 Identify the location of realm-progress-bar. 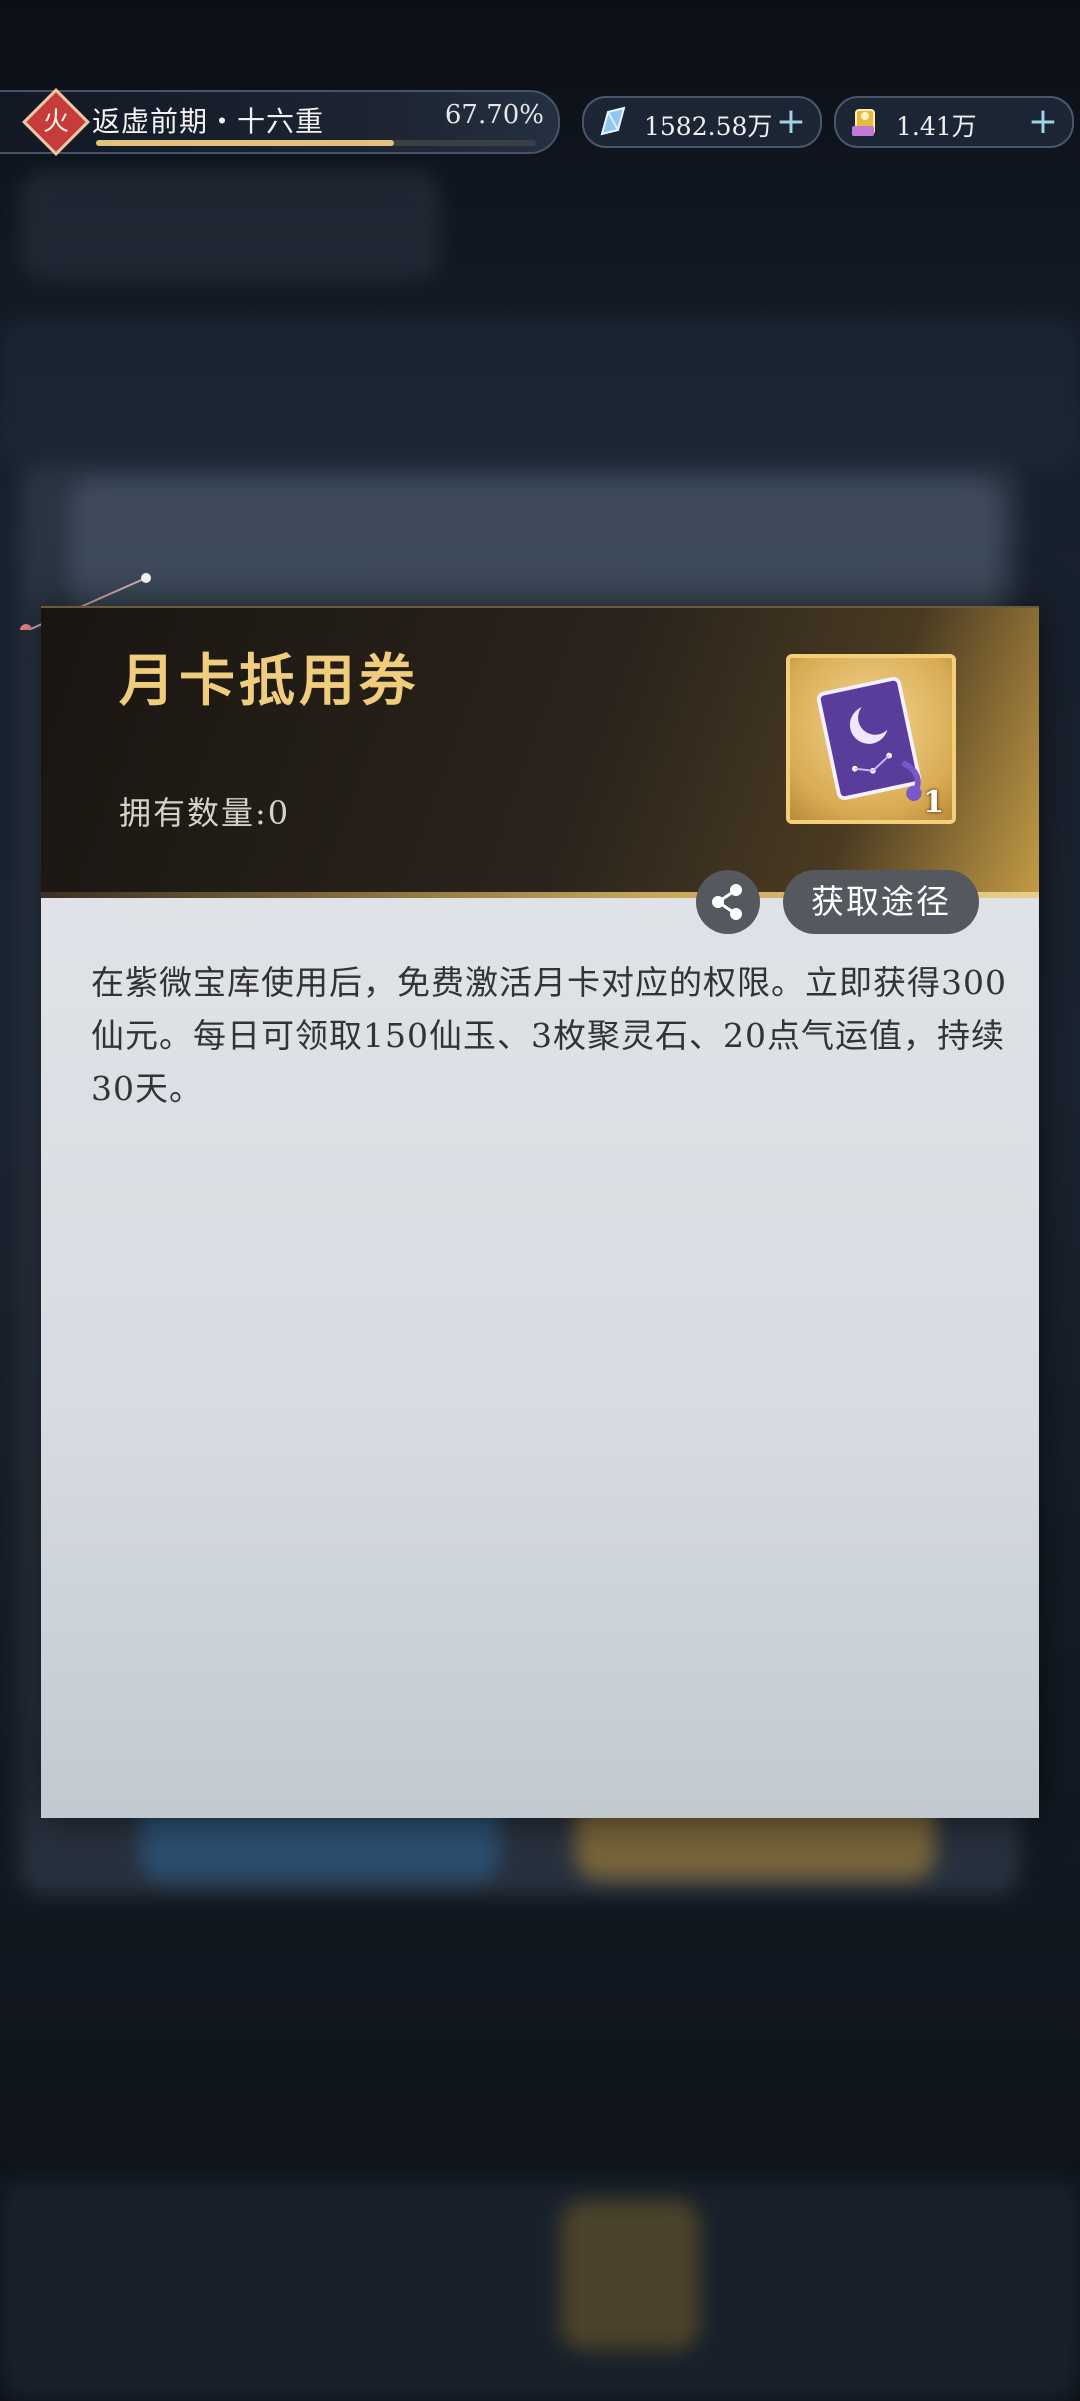
(316, 143).